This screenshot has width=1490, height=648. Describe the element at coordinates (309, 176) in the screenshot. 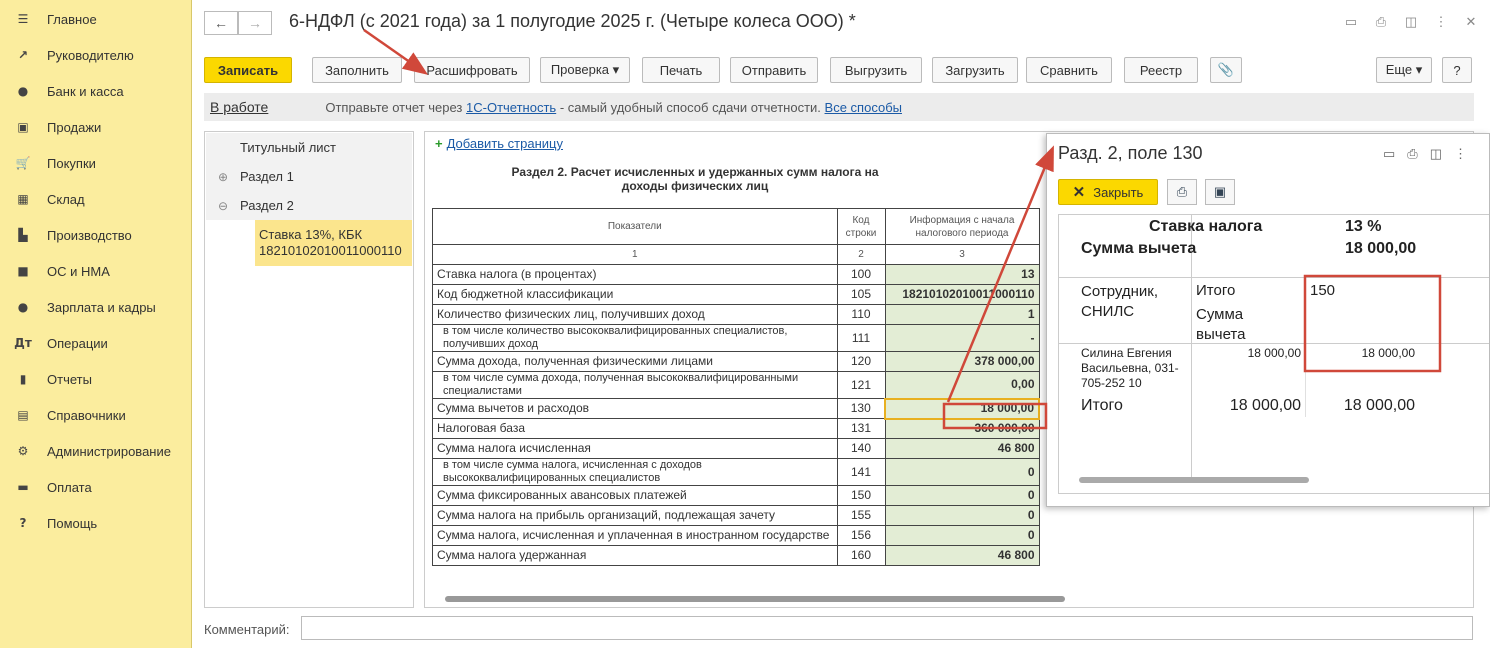

I see `tree-item-section1: ⊕ Раздел 1` at that location.